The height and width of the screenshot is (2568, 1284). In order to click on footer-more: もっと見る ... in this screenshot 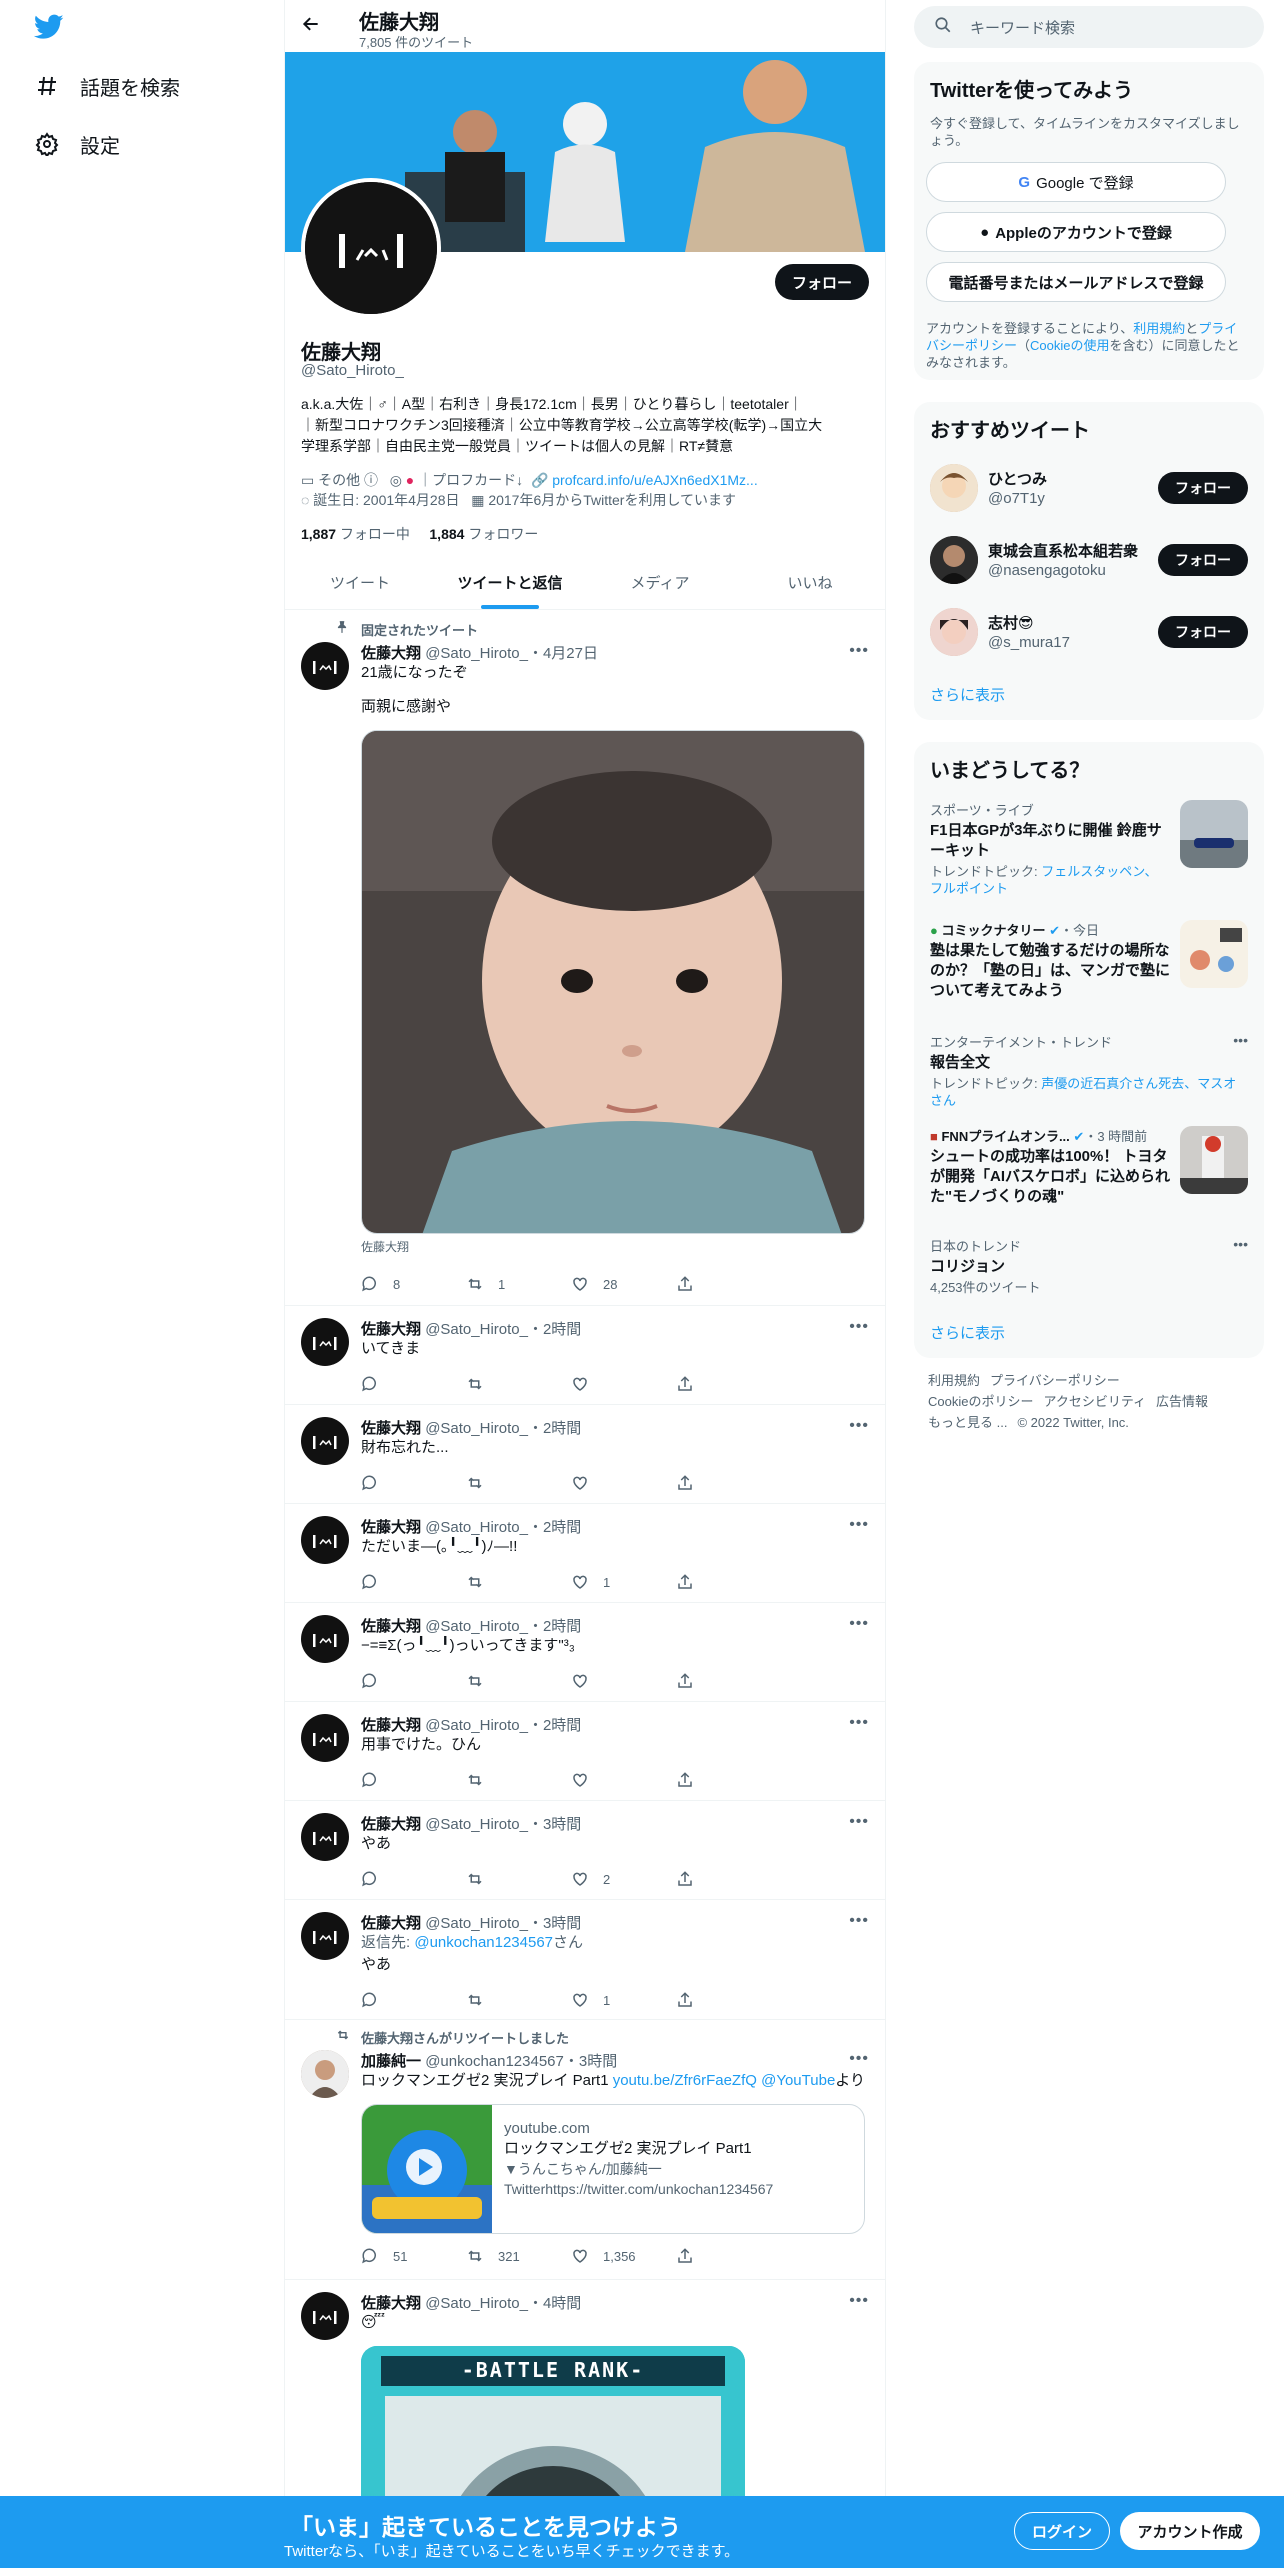, I will do `click(967, 1422)`.